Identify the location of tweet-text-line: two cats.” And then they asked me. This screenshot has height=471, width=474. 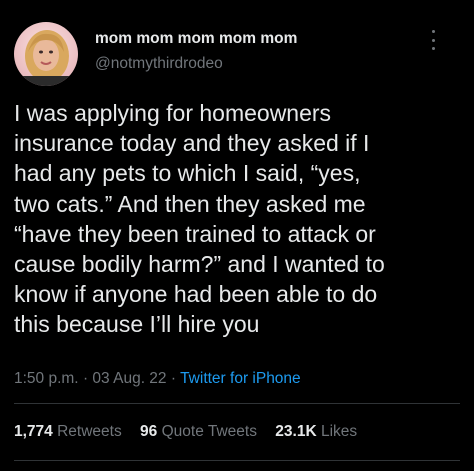
(190, 203).